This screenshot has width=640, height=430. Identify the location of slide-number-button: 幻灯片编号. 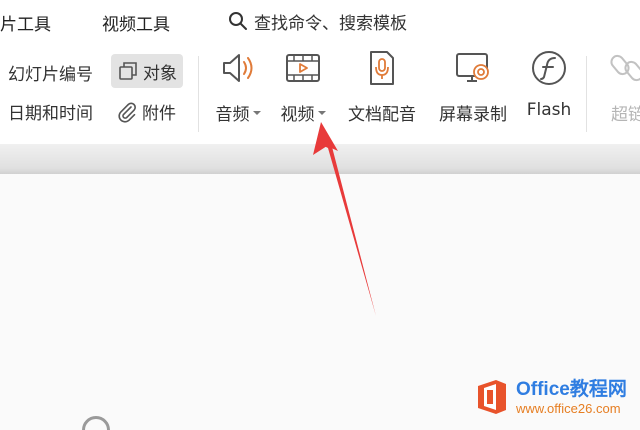
(50, 72).